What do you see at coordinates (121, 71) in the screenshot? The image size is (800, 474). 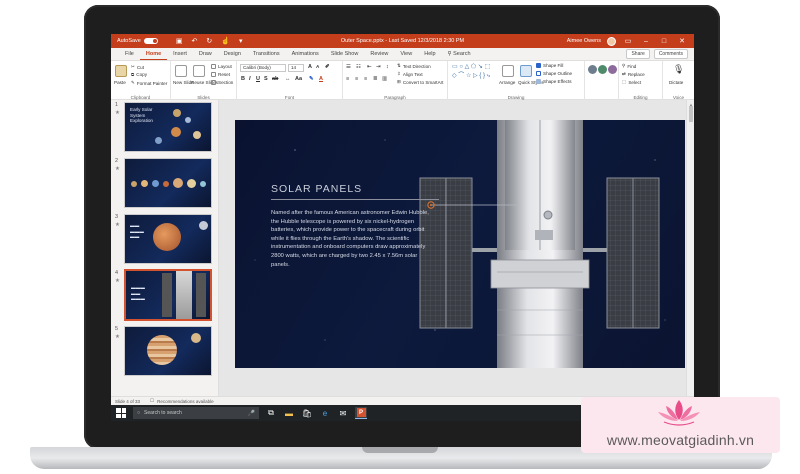 I see `paste-icon` at bounding box center [121, 71].